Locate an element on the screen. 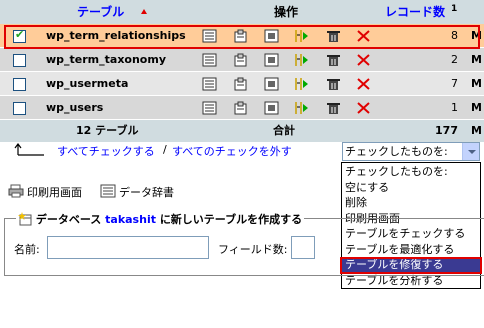 This screenshot has height=328, width=484. column-header-table: テーブル is located at coordinates (100, 12).